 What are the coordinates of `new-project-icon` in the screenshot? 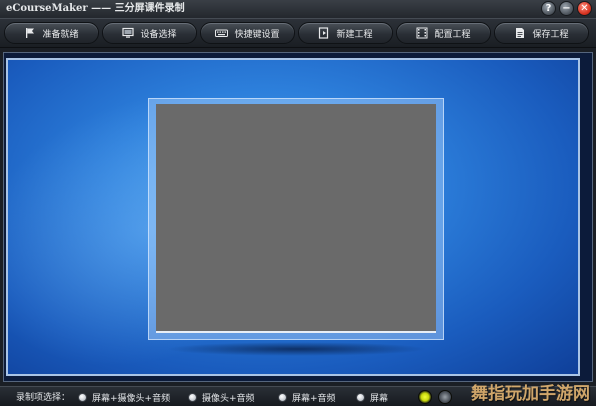 It's located at (324, 33).